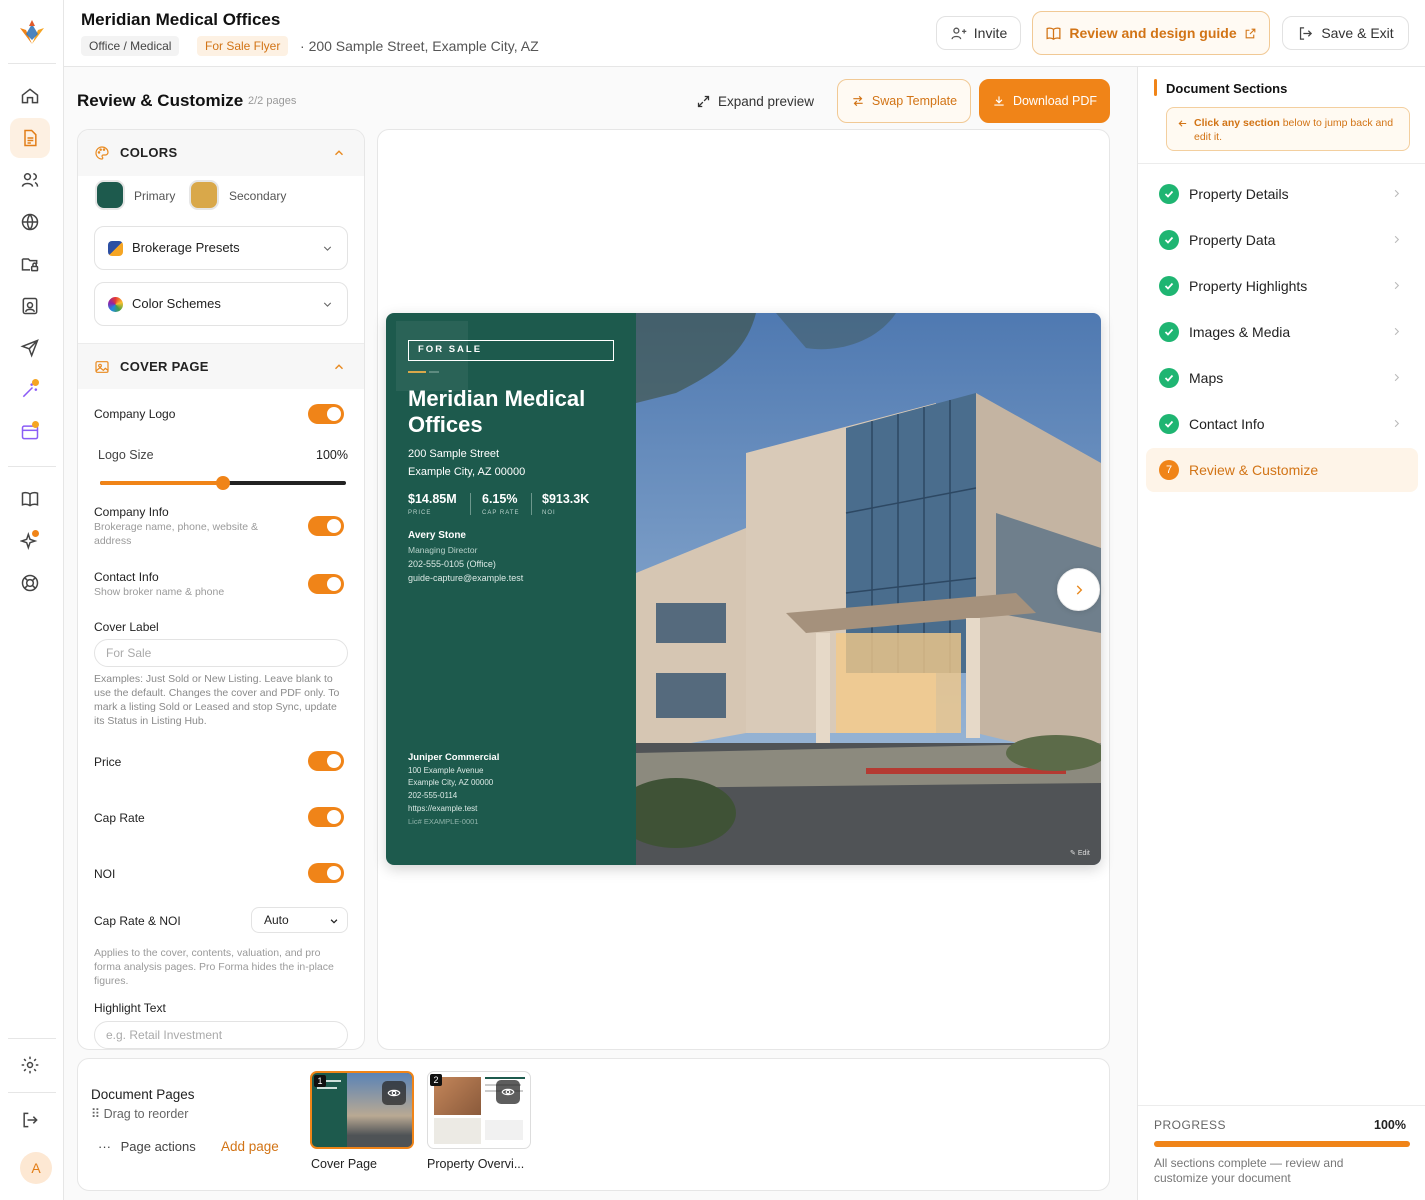 The height and width of the screenshot is (1200, 1425). What do you see at coordinates (115, 304) in the screenshot?
I see `color-wheel-icon` at bounding box center [115, 304].